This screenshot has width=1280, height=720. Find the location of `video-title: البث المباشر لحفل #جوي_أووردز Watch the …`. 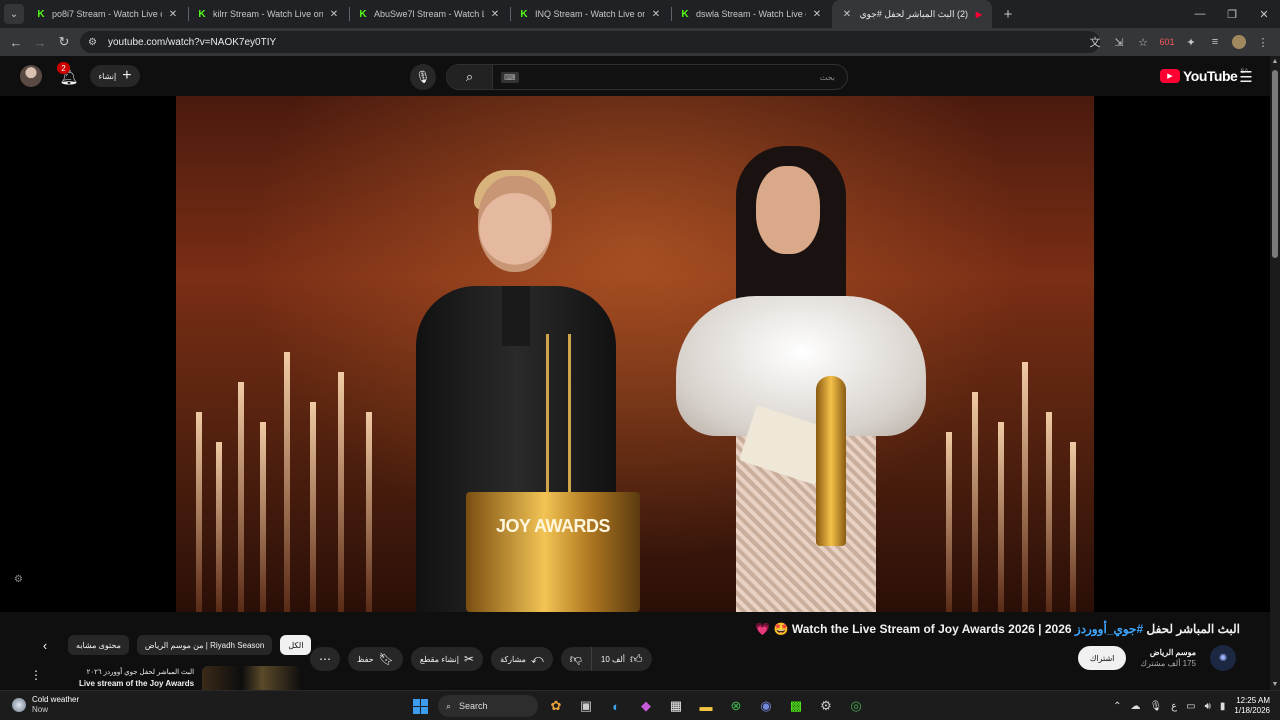

video-title: البث المباشر لحفل #جوي_أووردز Watch the … is located at coordinates (997, 629).